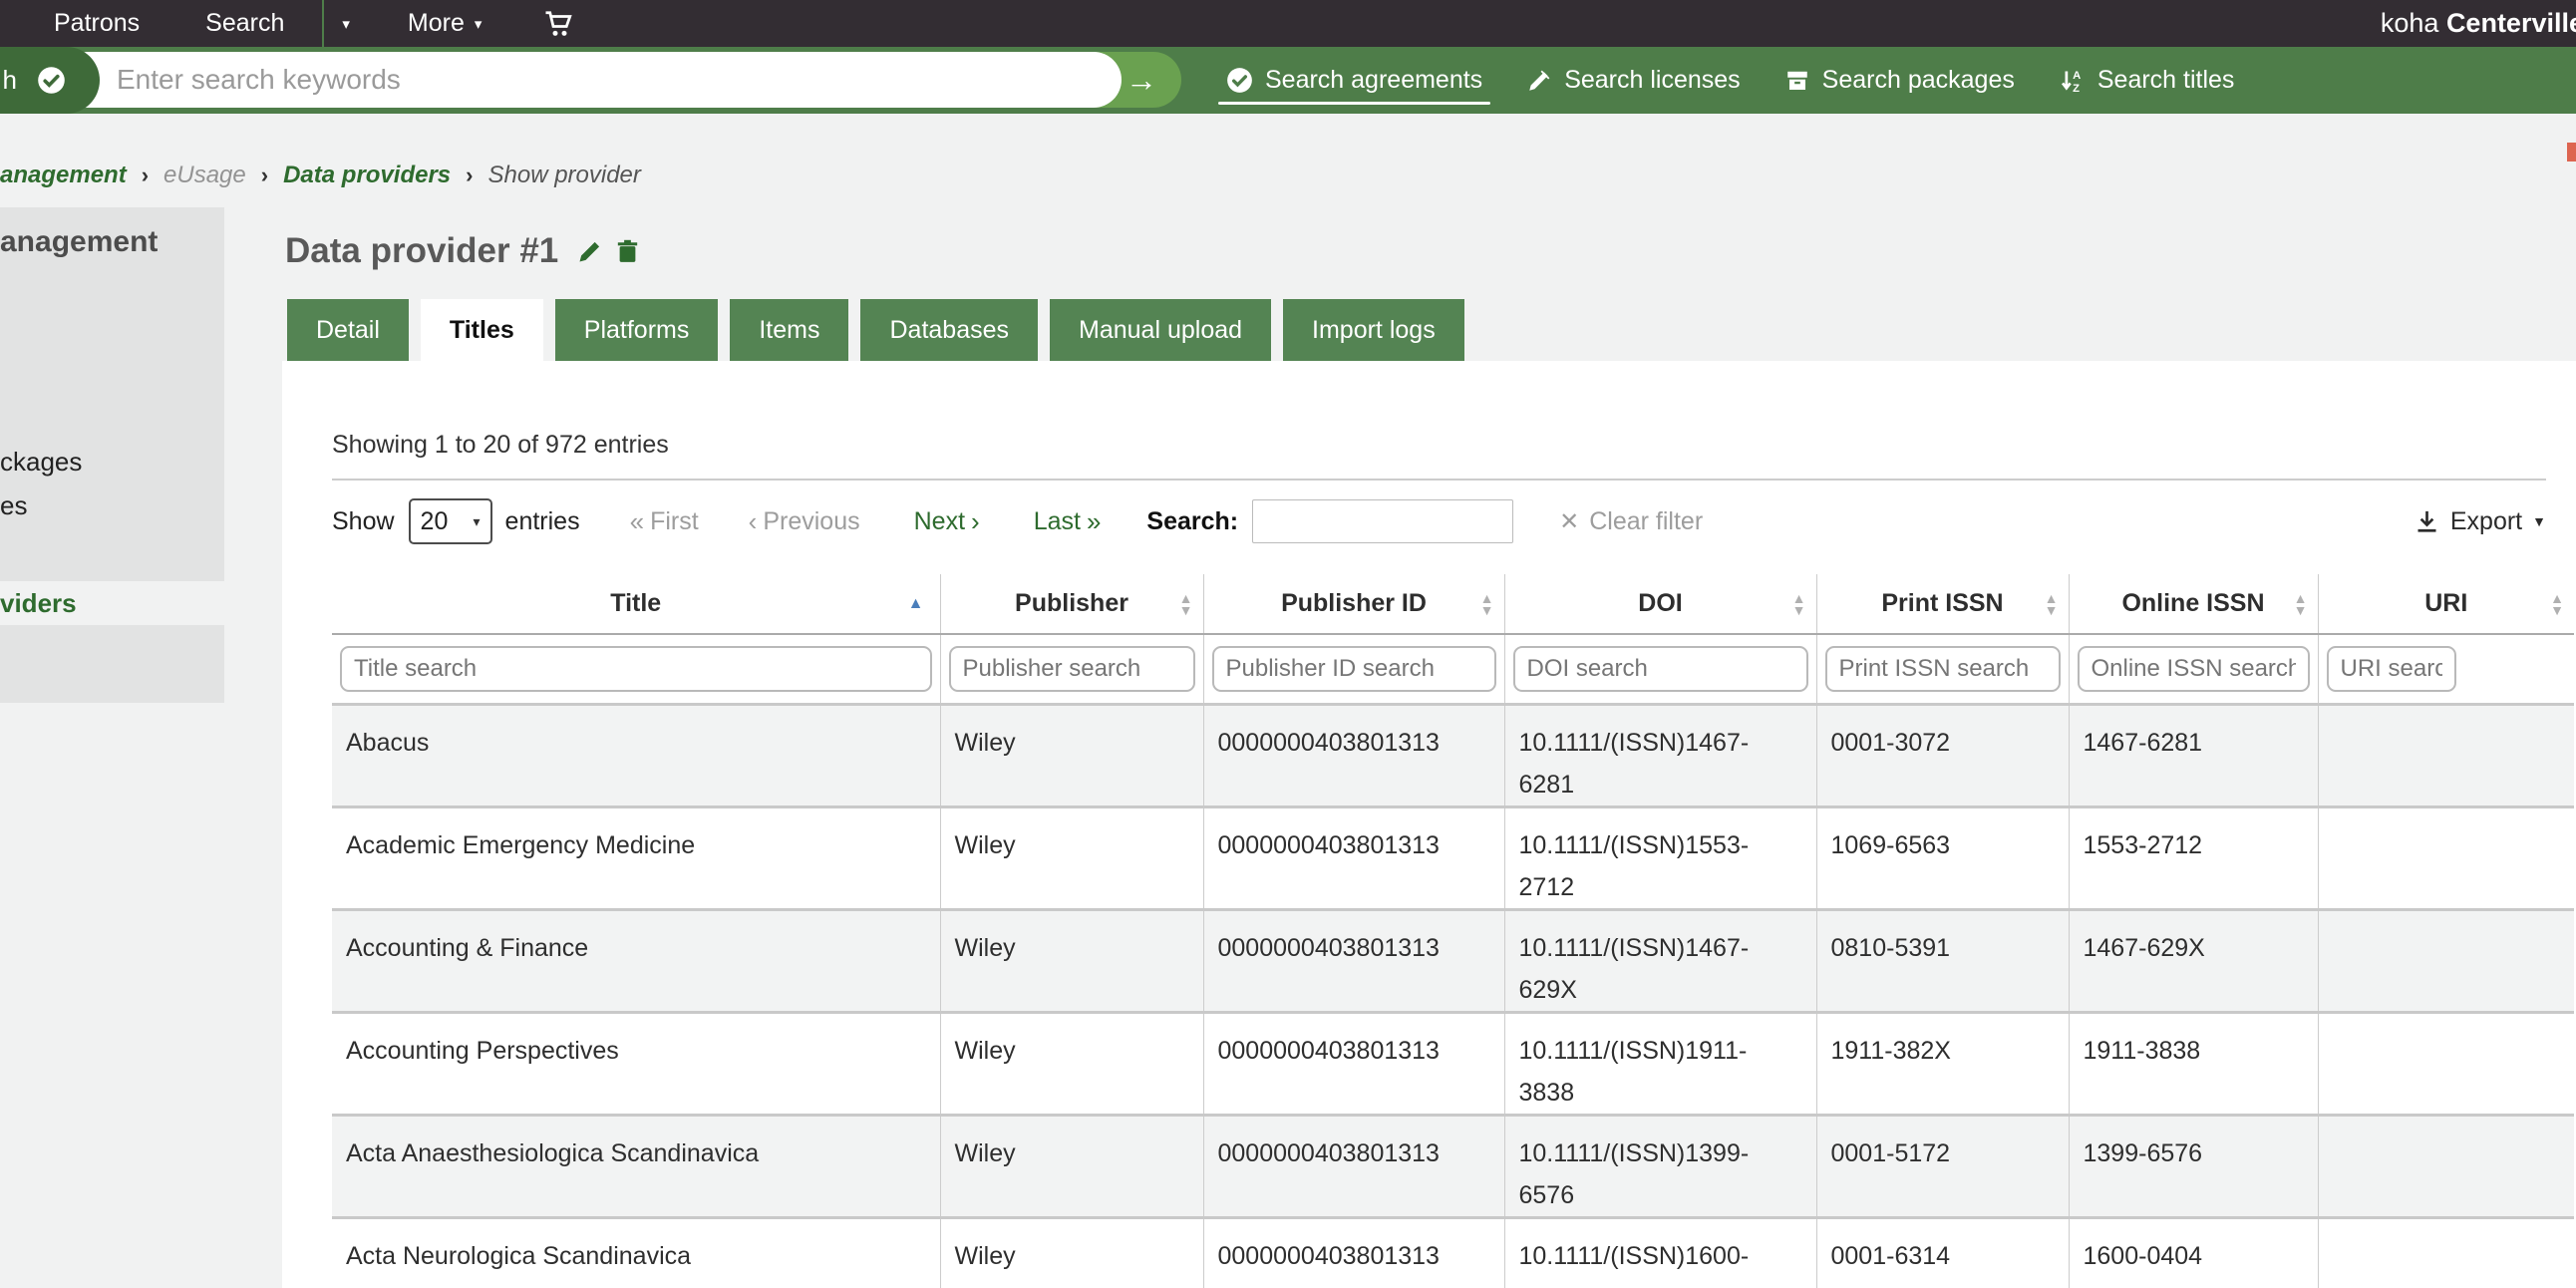  I want to click on sort-both-icon: ▲ ▼, so click(2557, 603).